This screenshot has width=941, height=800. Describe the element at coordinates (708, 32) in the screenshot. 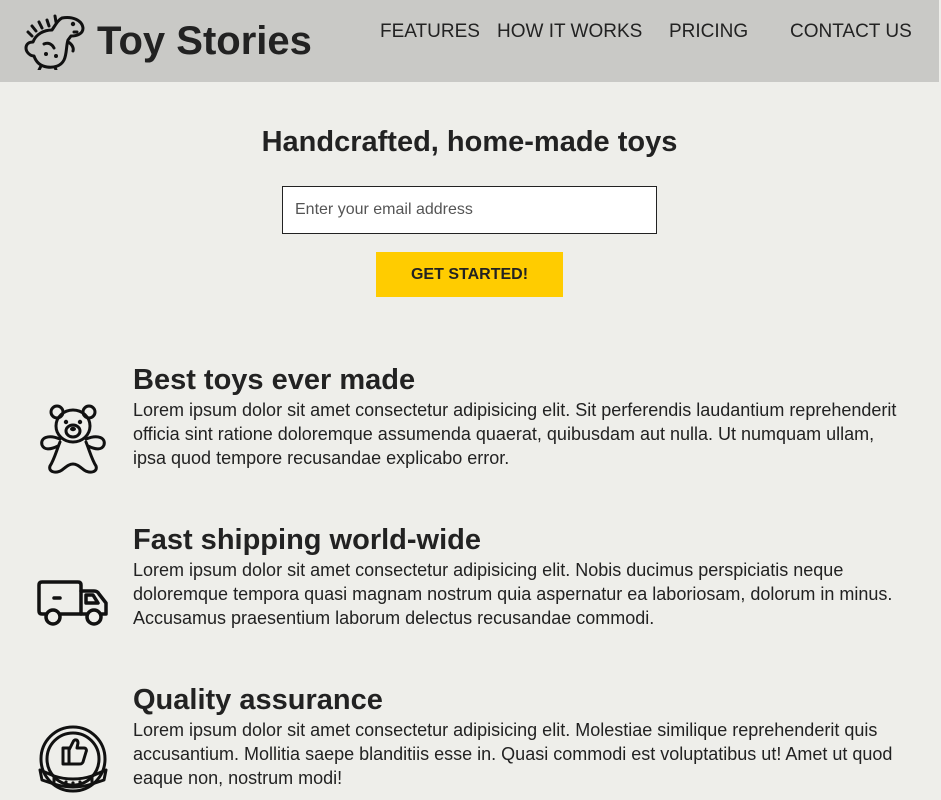

I see `nav-pricing: PRICING` at that location.